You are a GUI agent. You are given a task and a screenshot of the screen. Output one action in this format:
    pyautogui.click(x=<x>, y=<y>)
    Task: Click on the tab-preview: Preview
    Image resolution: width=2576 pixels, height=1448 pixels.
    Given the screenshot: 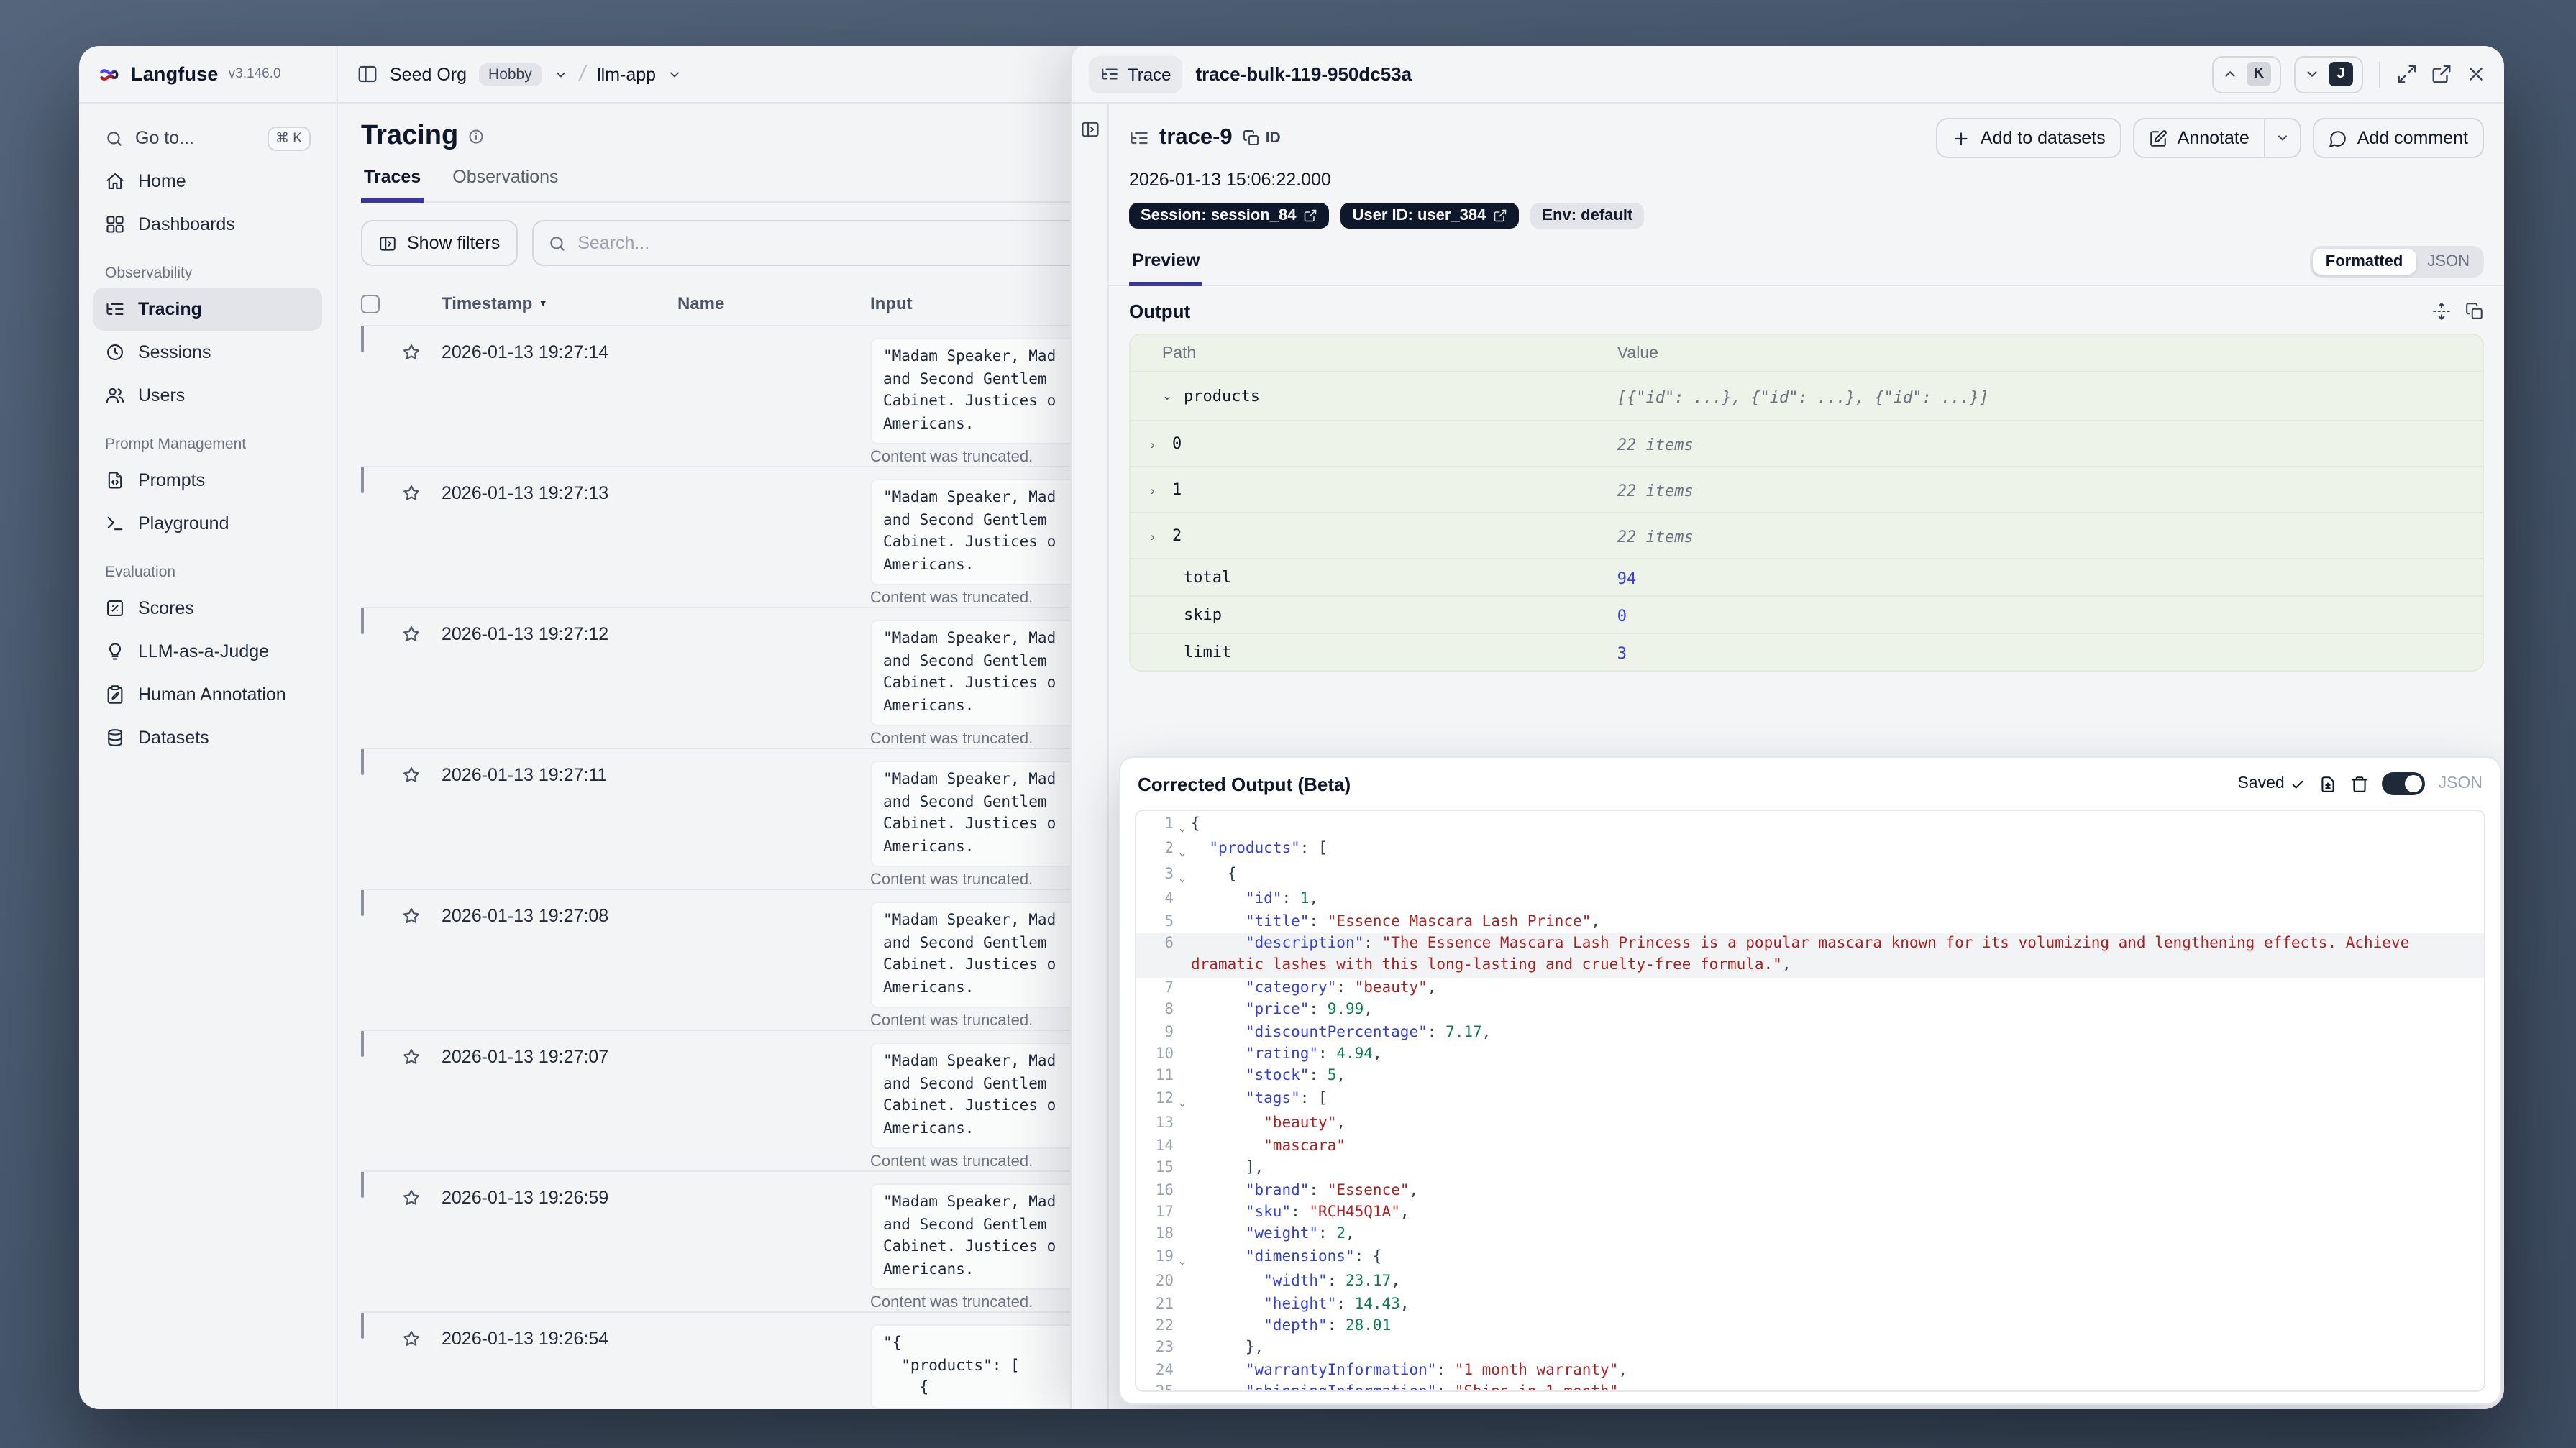 What is the action you would take?
    pyautogui.click(x=1166, y=268)
    